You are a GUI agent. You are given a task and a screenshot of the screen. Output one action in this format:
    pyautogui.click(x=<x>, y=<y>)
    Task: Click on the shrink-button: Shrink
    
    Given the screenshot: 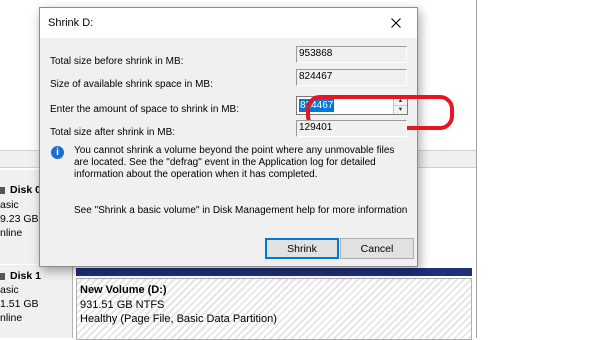 What is the action you would take?
    pyautogui.click(x=302, y=248)
    